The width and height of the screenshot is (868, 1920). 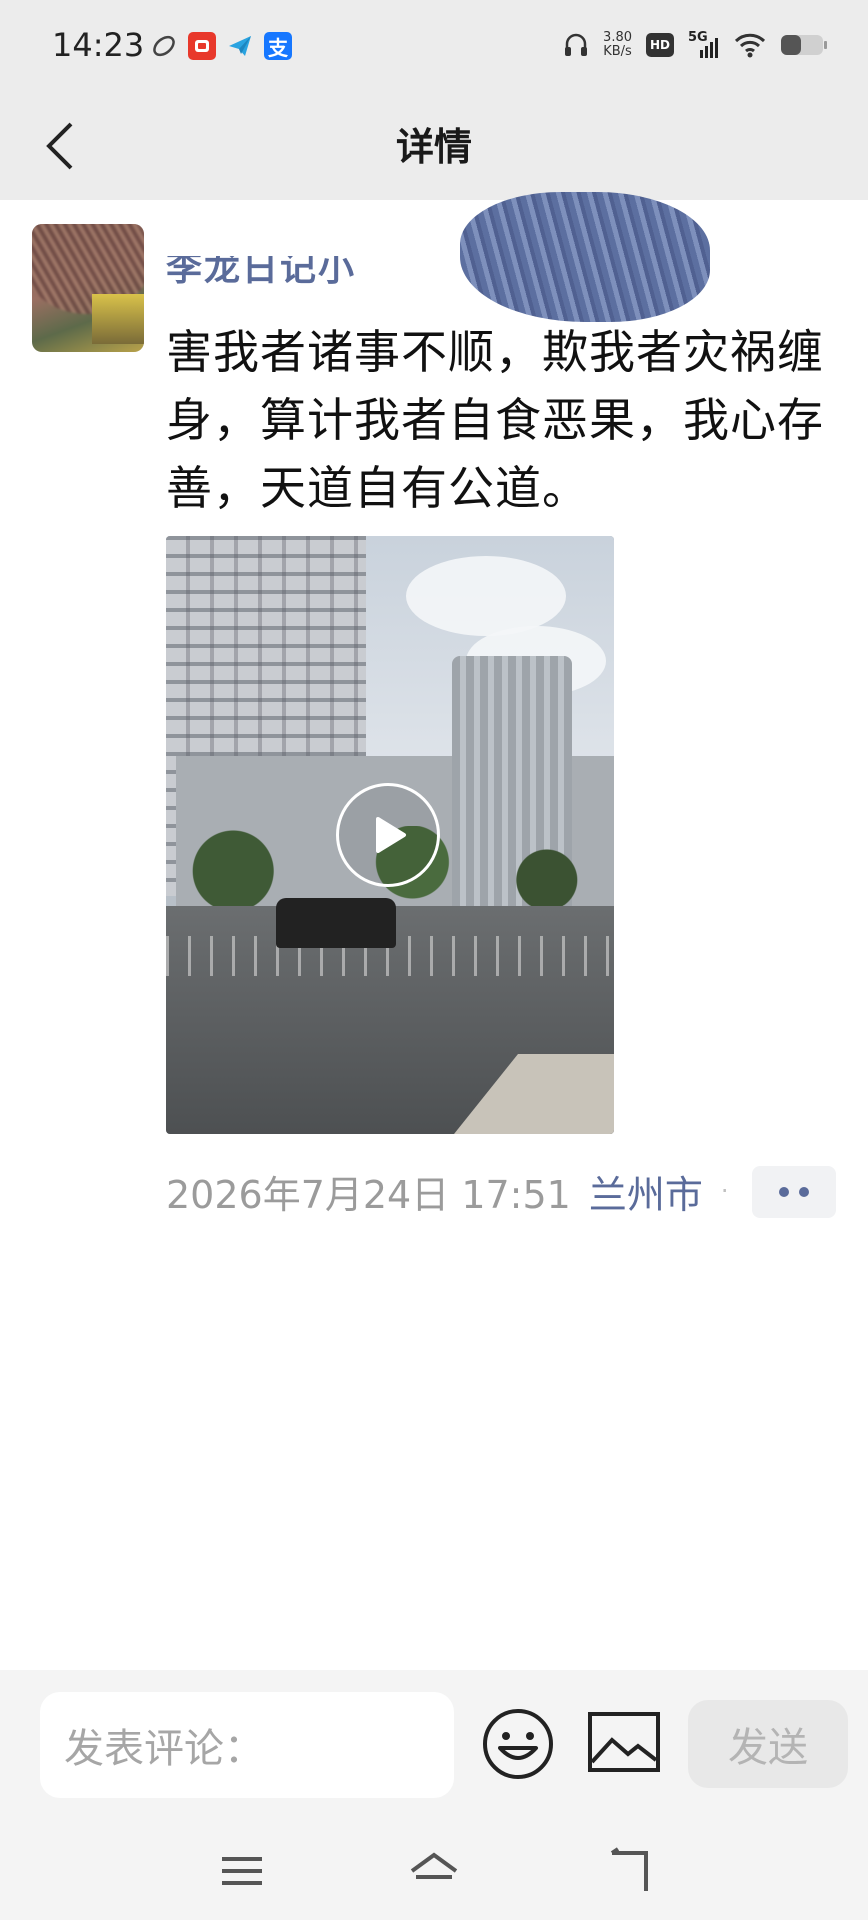 What do you see at coordinates (576, 44) in the screenshot?
I see `headphones-icon` at bounding box center [576, 44].